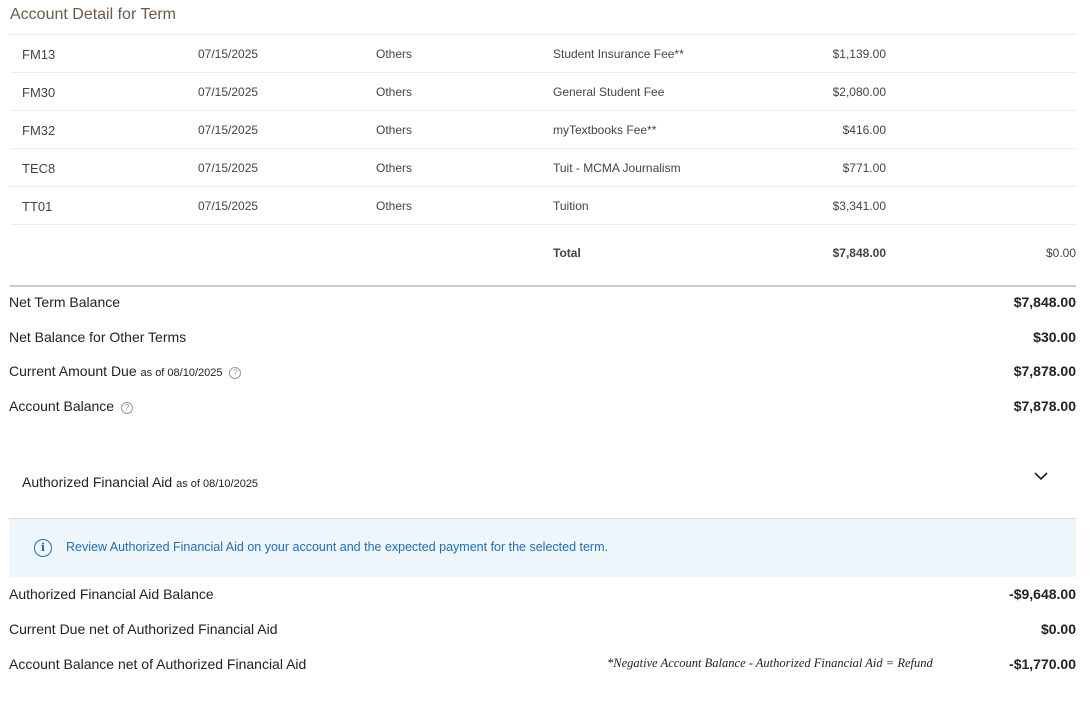 The image size is (1092, 702). What do you see at coordinates (543, 256) in the screenshot?
I see `total-row: Total $7,848.00 $0.00` at bounding box center [543, 256].